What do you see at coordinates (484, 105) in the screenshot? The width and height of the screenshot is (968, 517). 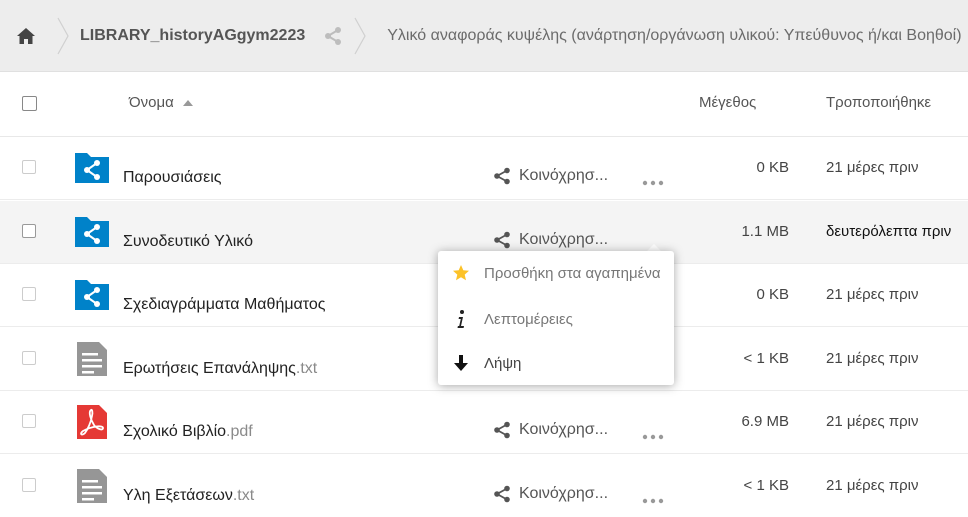 I see `file-list-header: Όνομα Μέγεθος Τροποποιήθηκε` at bounding box center [484, 105].